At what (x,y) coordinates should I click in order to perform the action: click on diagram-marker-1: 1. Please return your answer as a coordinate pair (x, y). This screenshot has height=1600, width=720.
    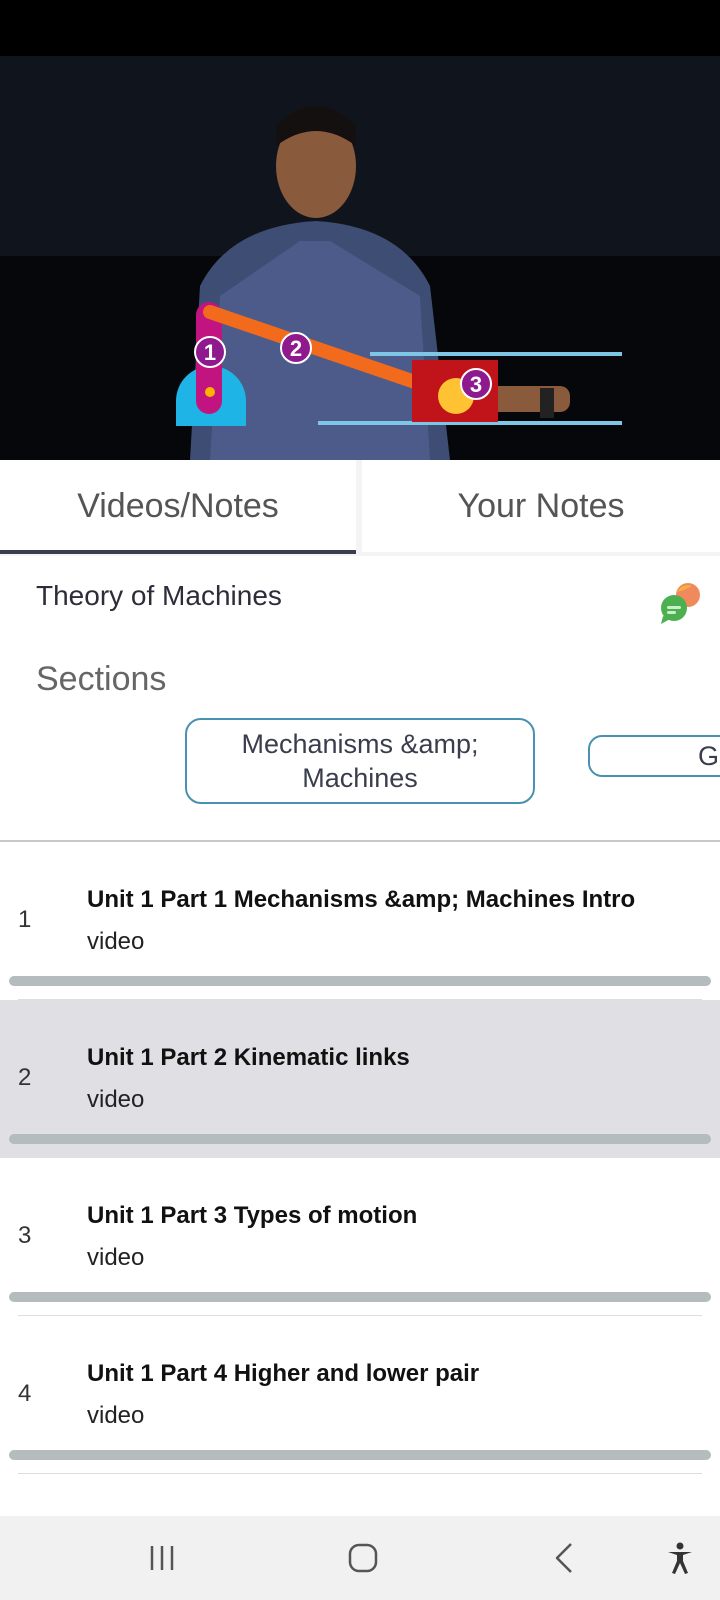
    Looking at the image, I should click on (210, 352).